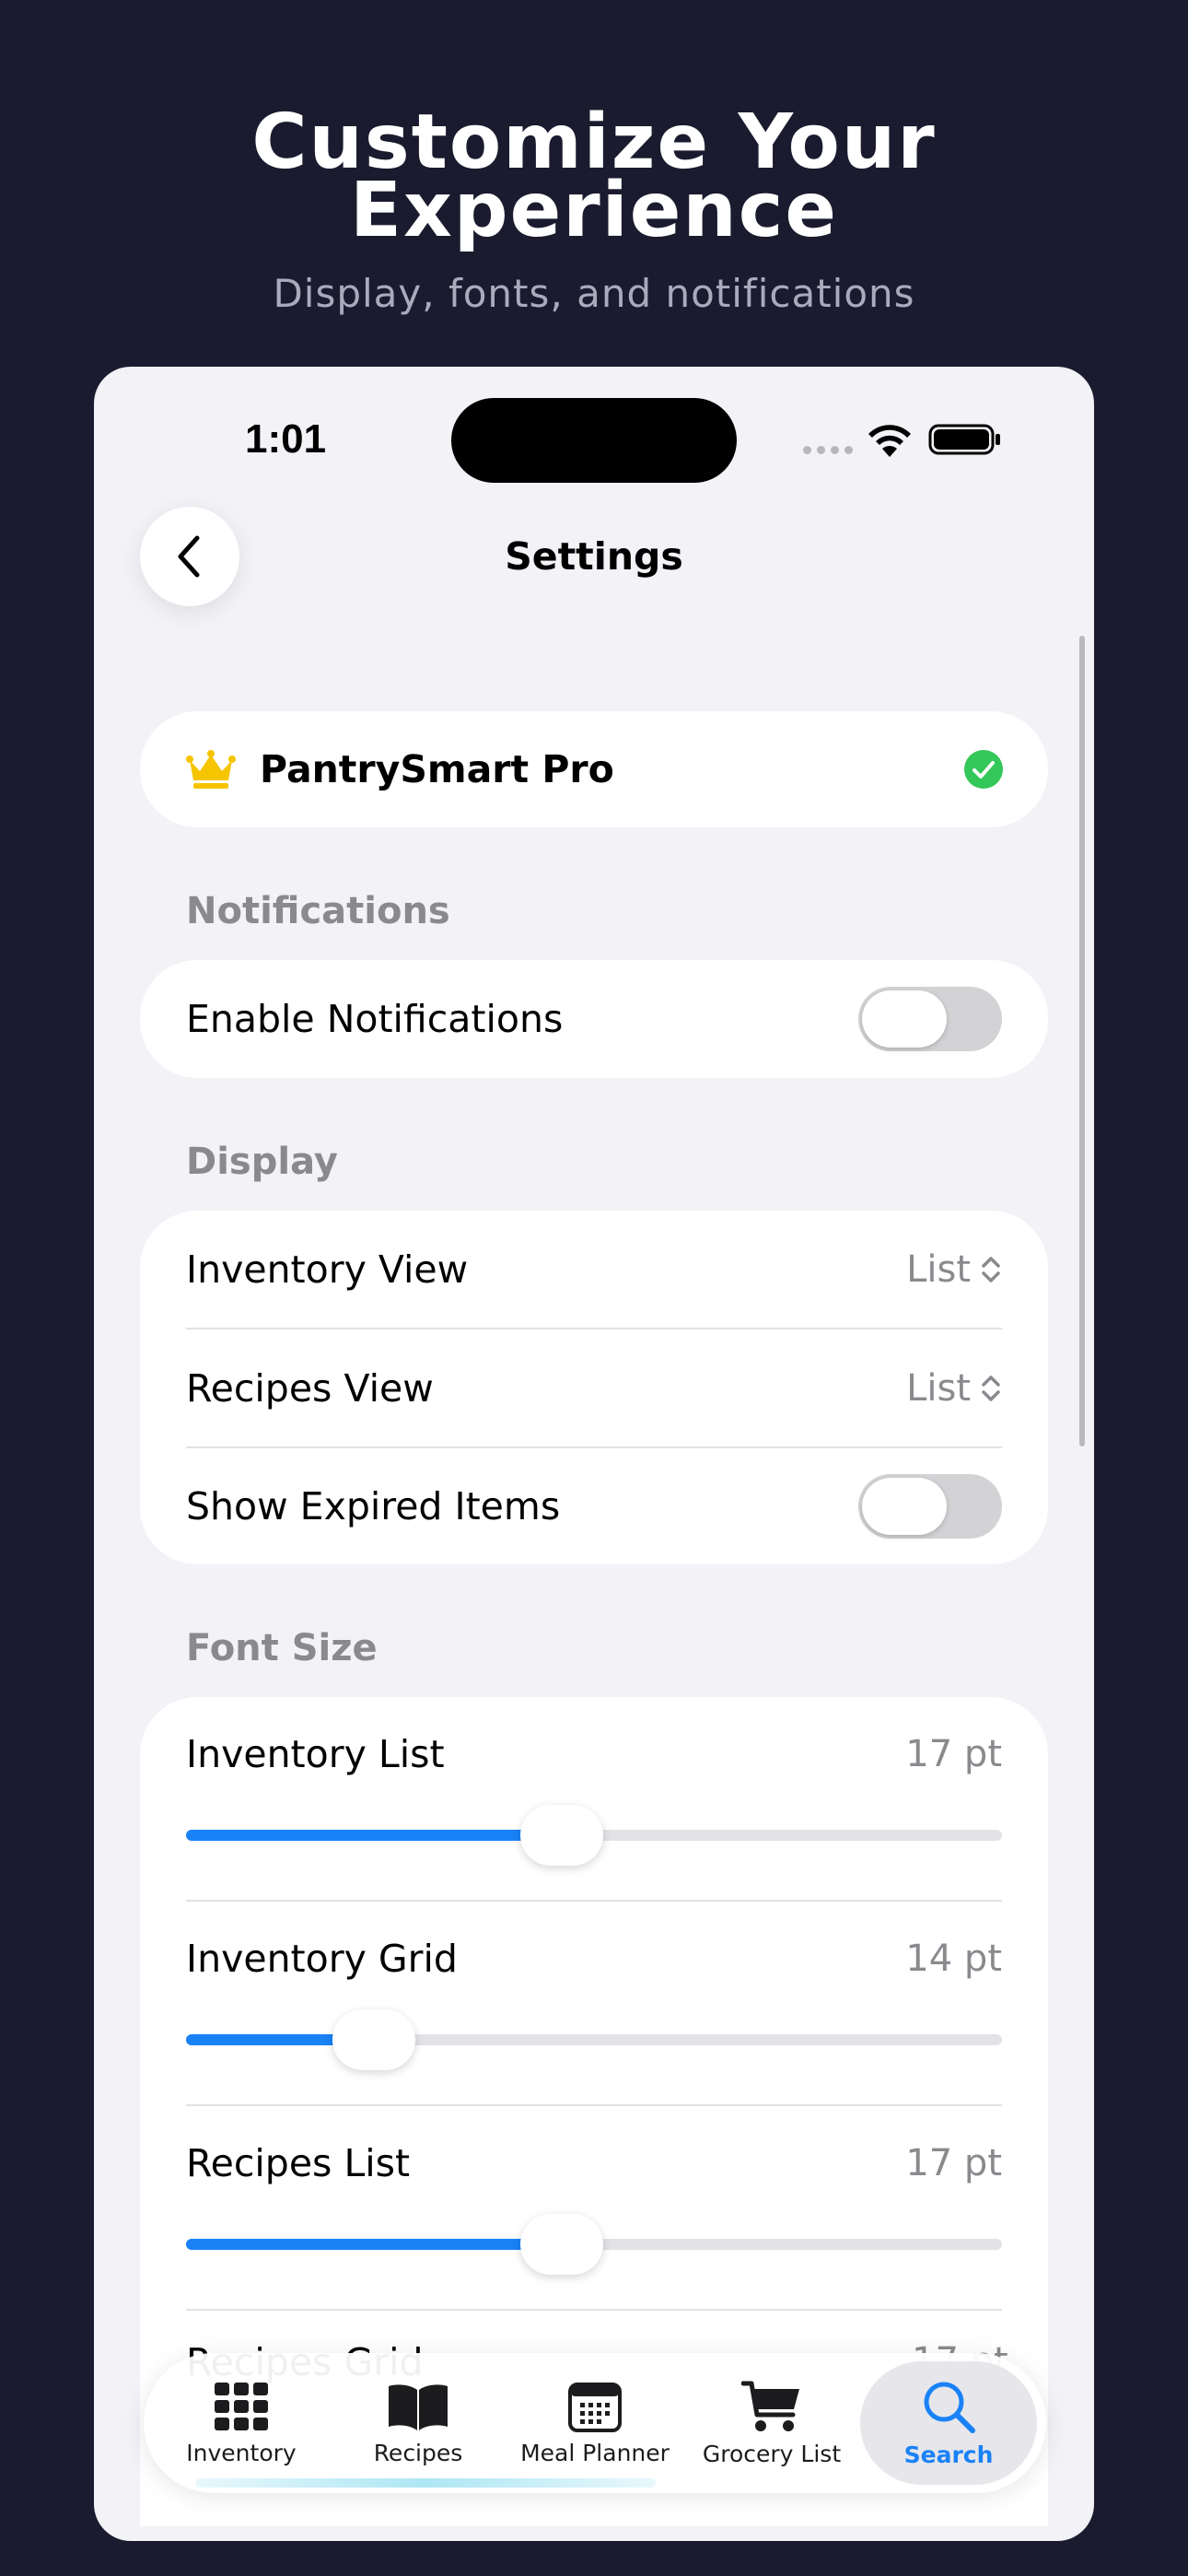 This screenshot has height=2576, width=1188. What do you see at coordinates (298, 2163) in the screenshot?
I see `slider-label: Recipes List` at bounding box center [298, 2163].